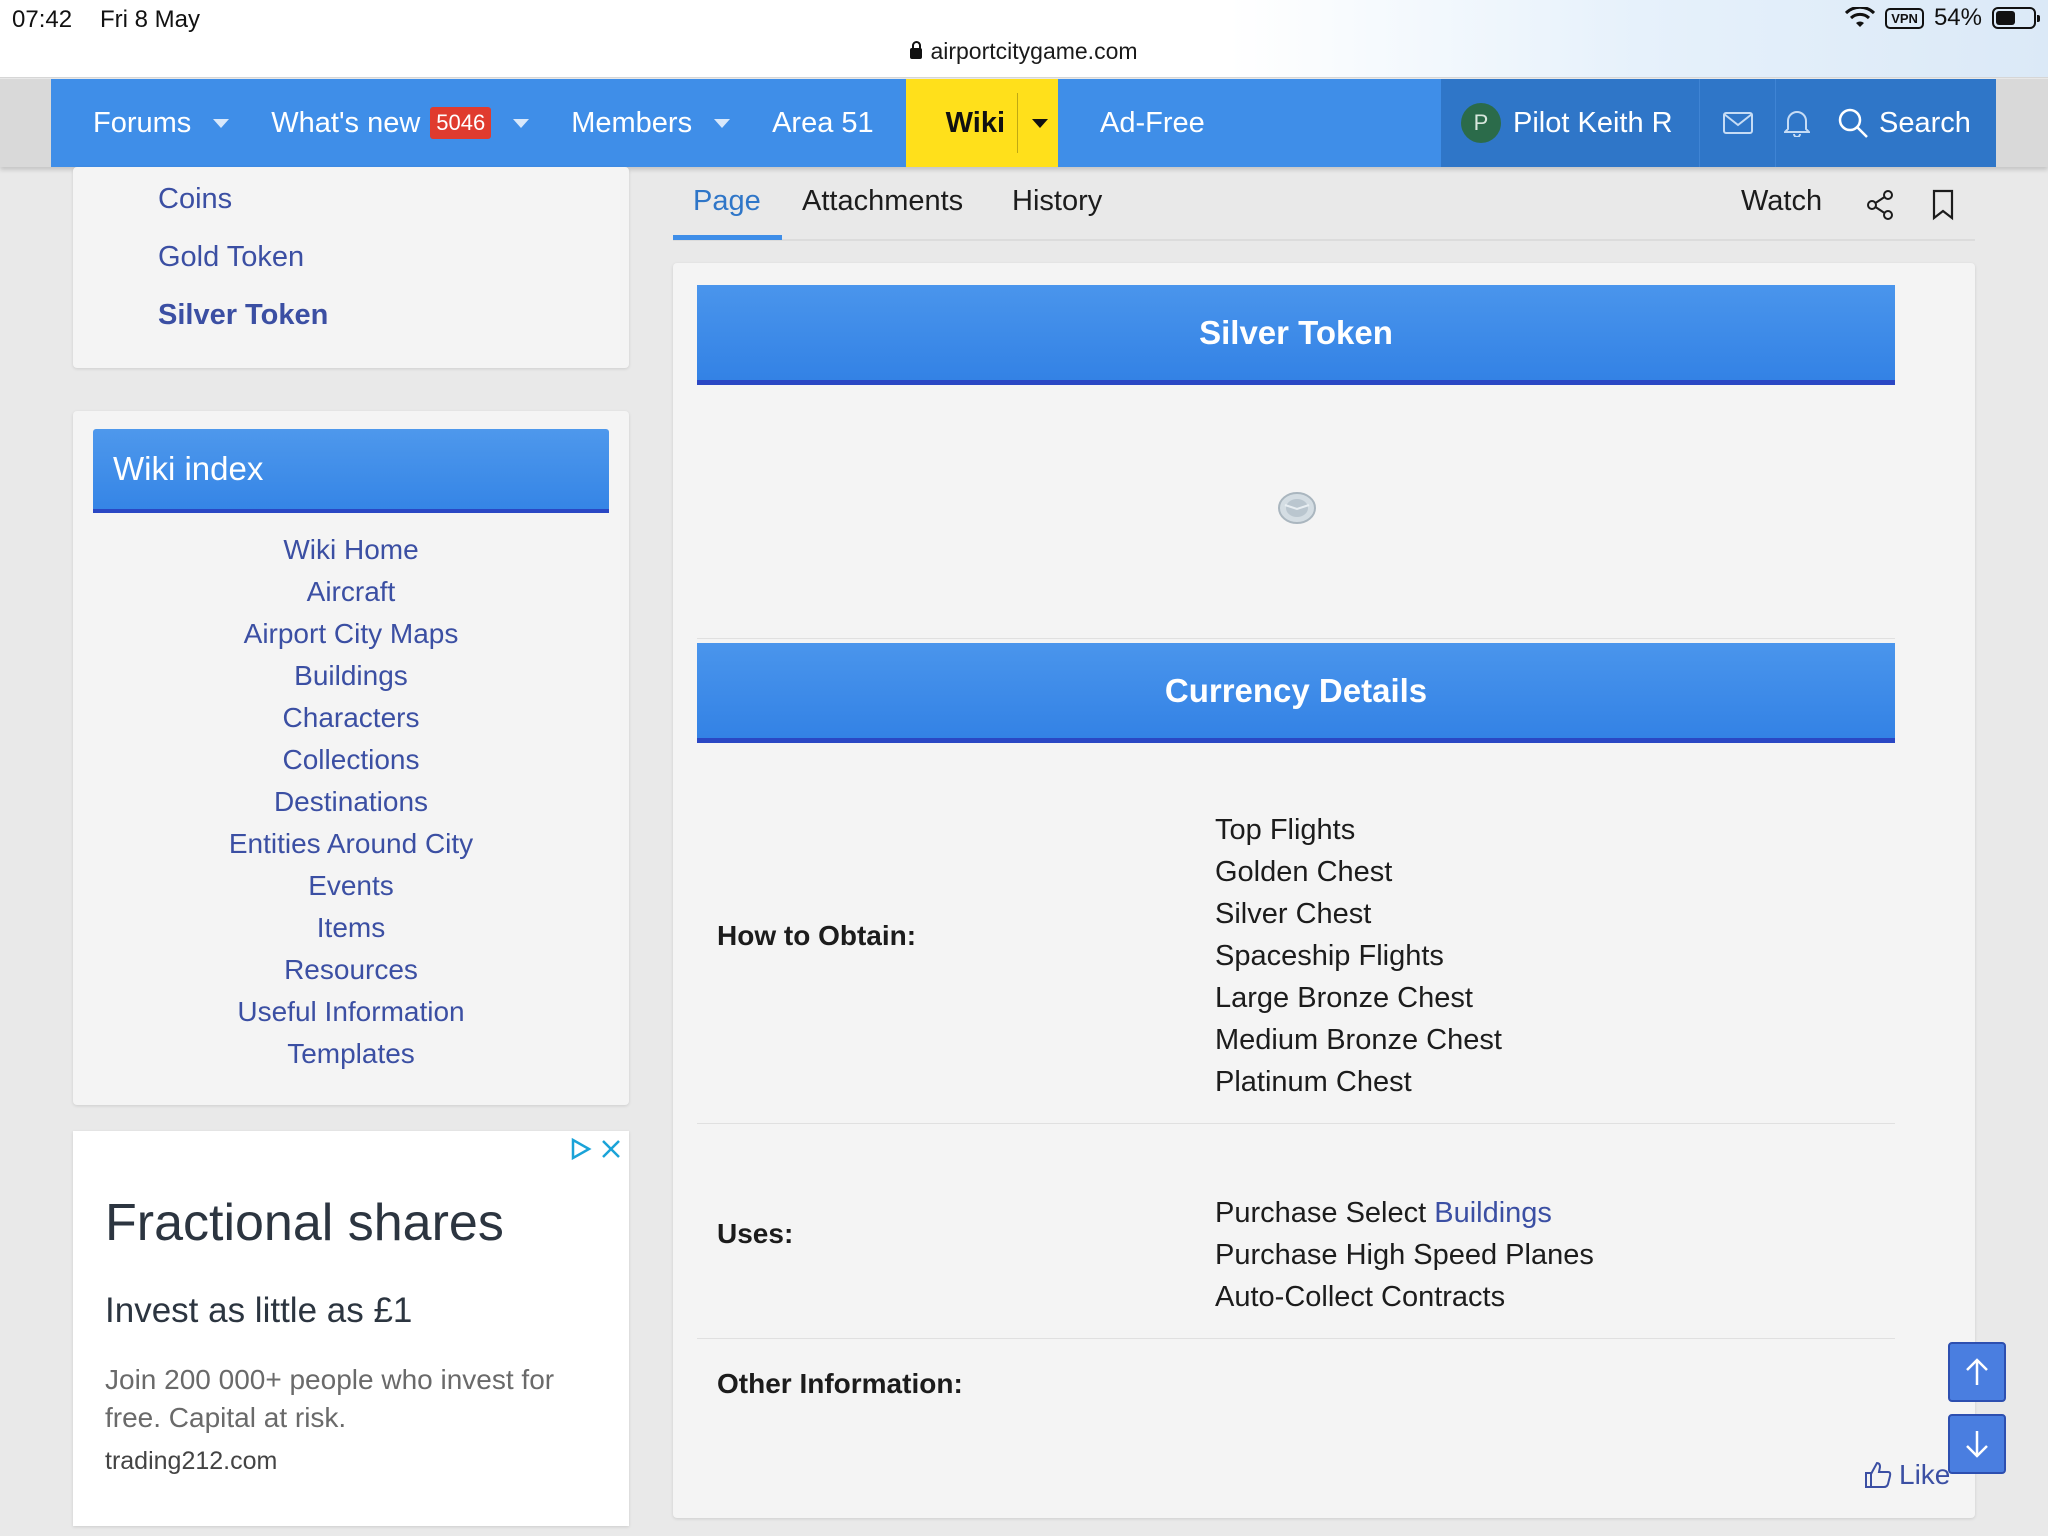 This screenshot has height=1536, width=2048. Describe the element at coordinates (916, 50) in the screenshot. I see `lock-icon` at that location.